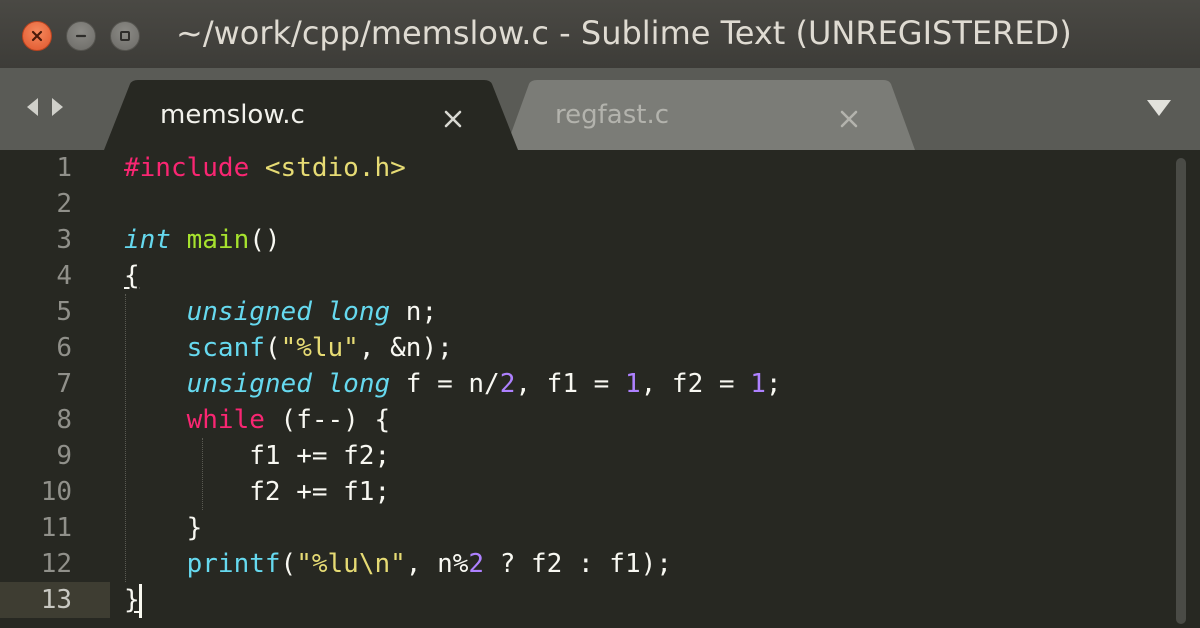 The width and height of the screenshot is (1200, 628). Describe the element at coordinates (187, 168) in the screenshot. I see `token-preprocessor: #include` at that location.